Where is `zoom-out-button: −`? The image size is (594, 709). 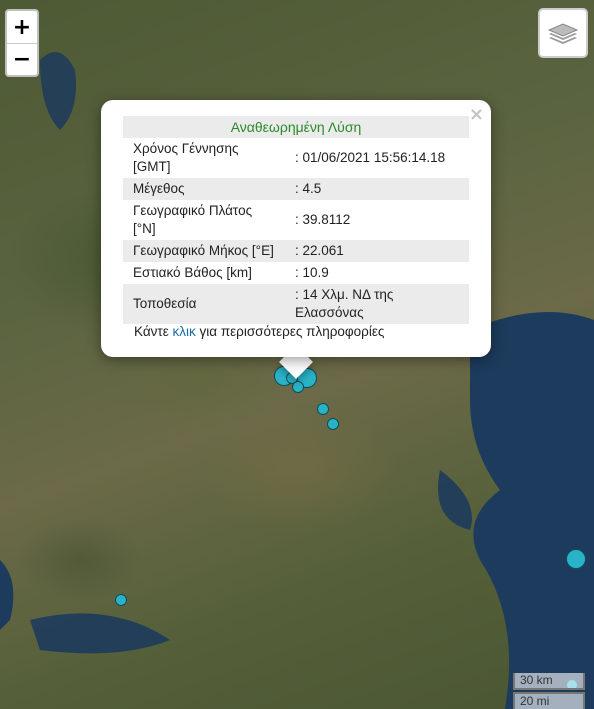
zoom-out-button: − is located at coordinates (22, 59).